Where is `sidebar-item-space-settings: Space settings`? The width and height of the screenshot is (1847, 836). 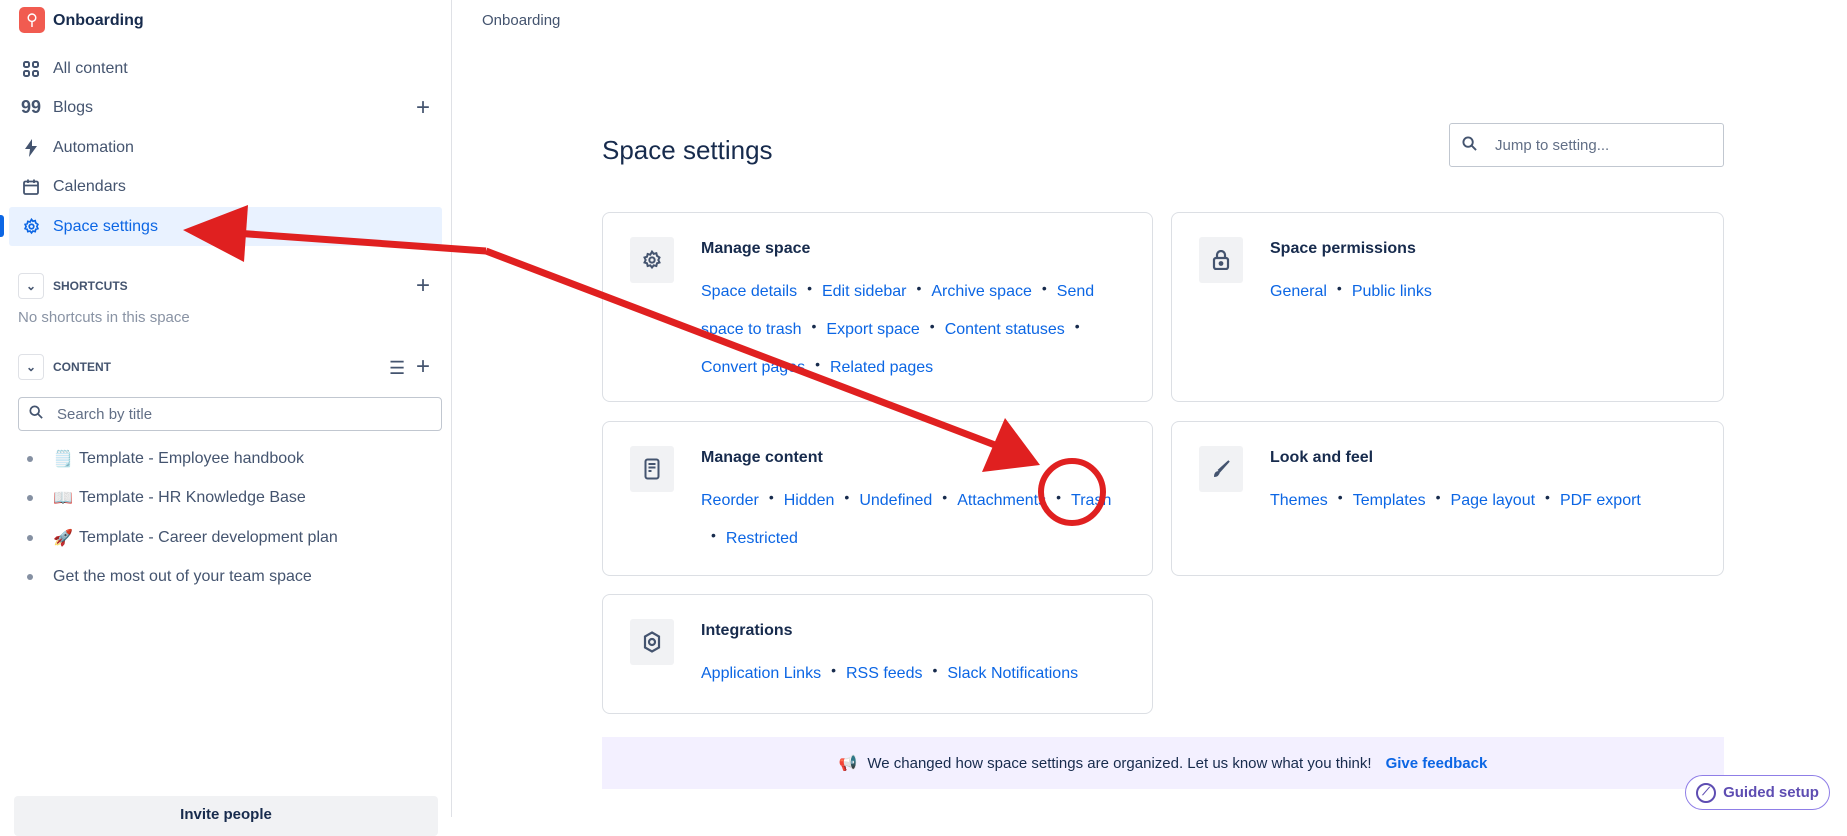
sidebar-item-space-settings: Space settings is located at coordinates (221, 226).